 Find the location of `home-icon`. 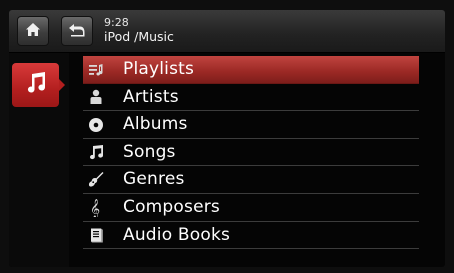

home-icon is located at coordinates (33, 31).